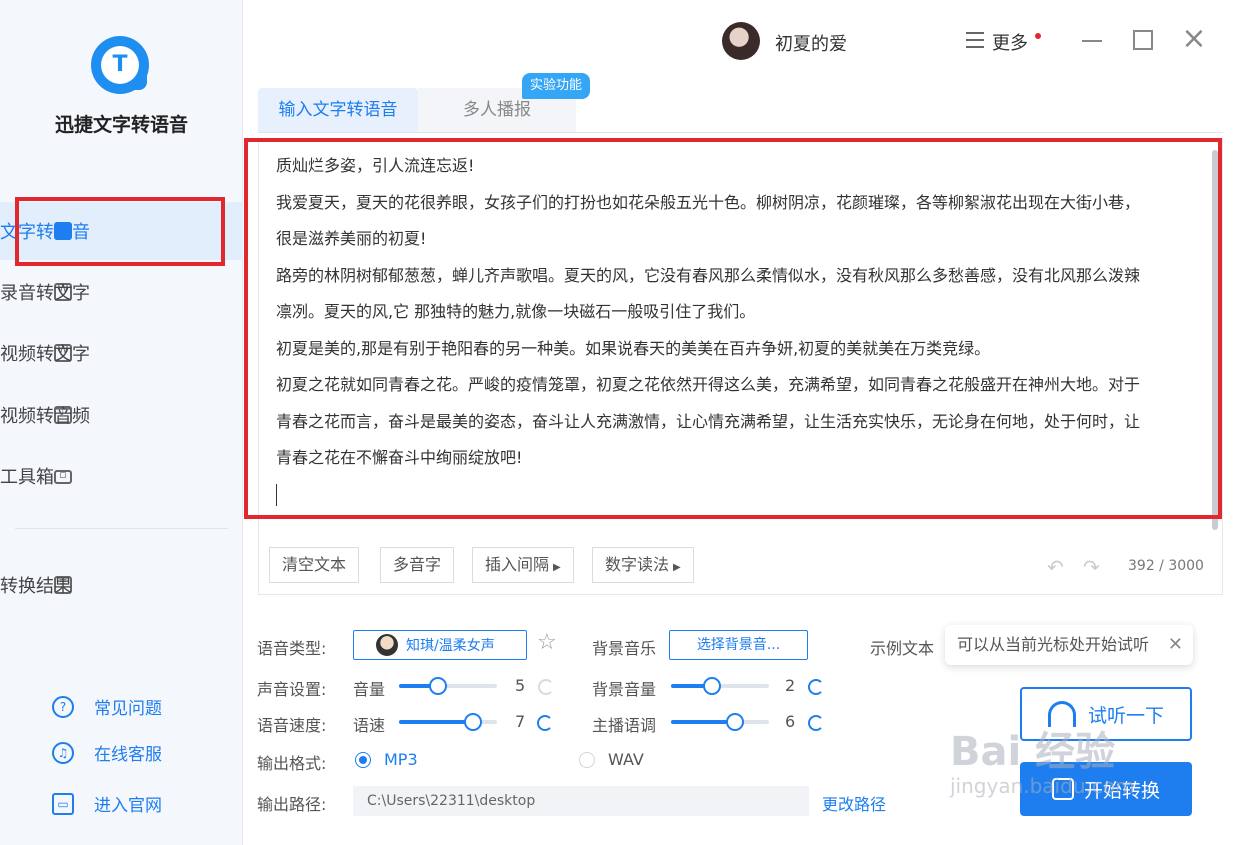 Image resolution: width=1238 pixels, height=845 pixels. Describe the element at coordinates (517, 564) in the screenshot. I see `insert-pause-label: 插入间隔` at that location.